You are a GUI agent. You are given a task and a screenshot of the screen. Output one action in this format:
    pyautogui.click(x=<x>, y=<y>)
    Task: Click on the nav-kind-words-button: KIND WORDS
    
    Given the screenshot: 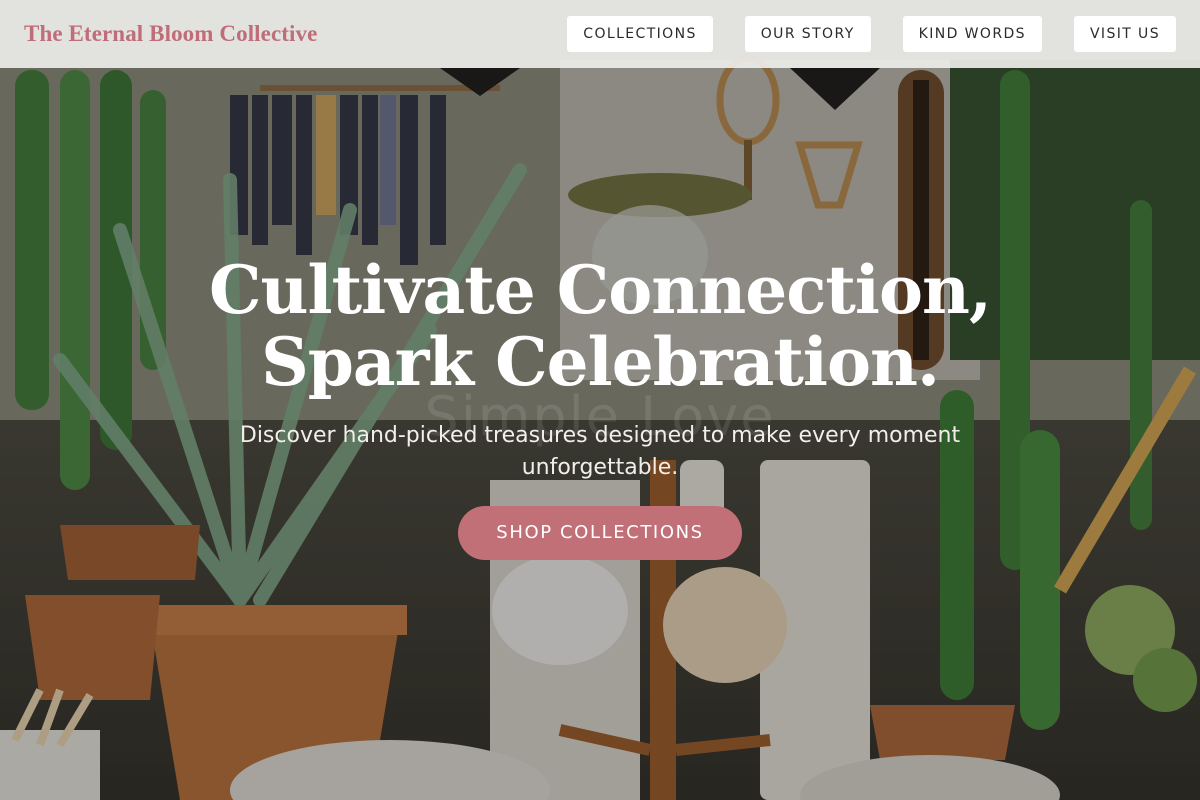 What is the action you would take?
    pyautogui.click(x=972, y=34)
    